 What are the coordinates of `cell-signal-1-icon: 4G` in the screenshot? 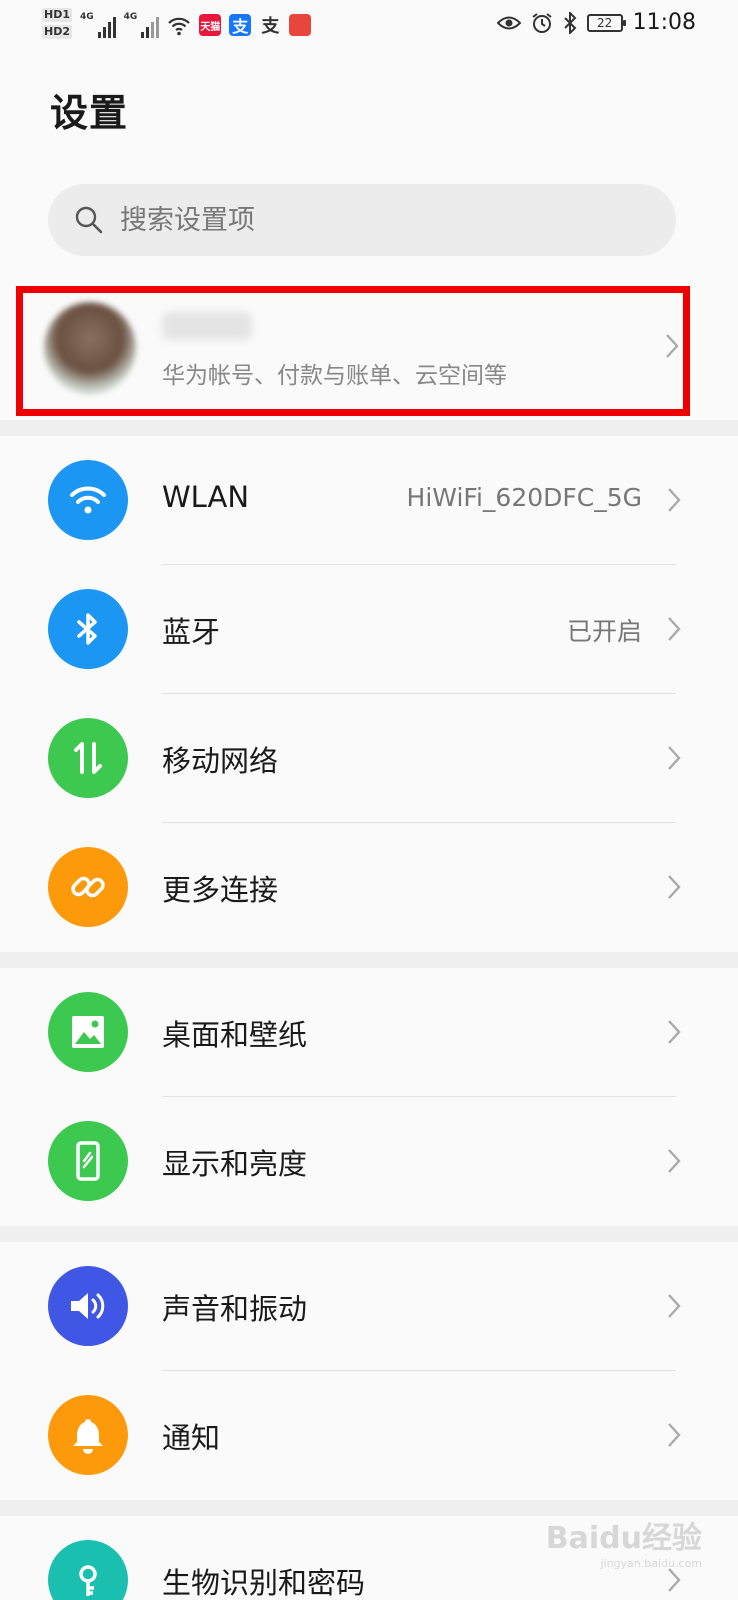 It's located at (98, 25).